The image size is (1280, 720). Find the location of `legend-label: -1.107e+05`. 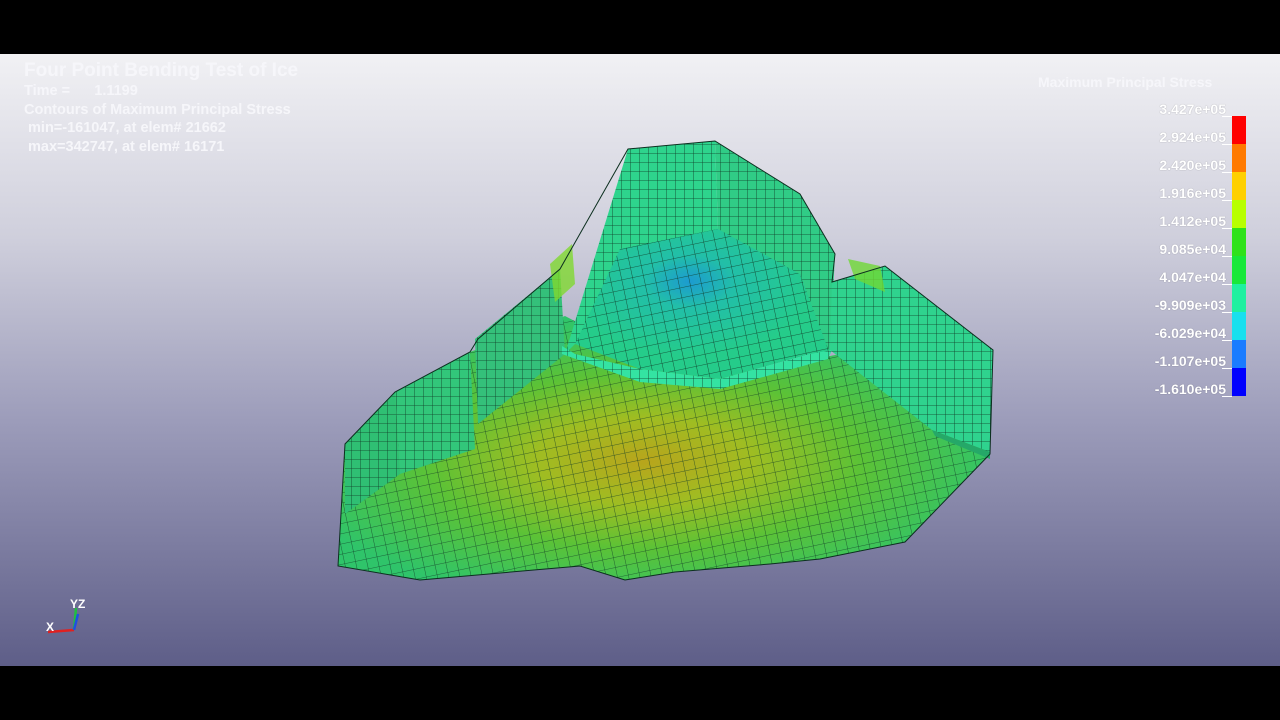

legend-label: -1.107e+05 is located at coordinates (1190, 361).